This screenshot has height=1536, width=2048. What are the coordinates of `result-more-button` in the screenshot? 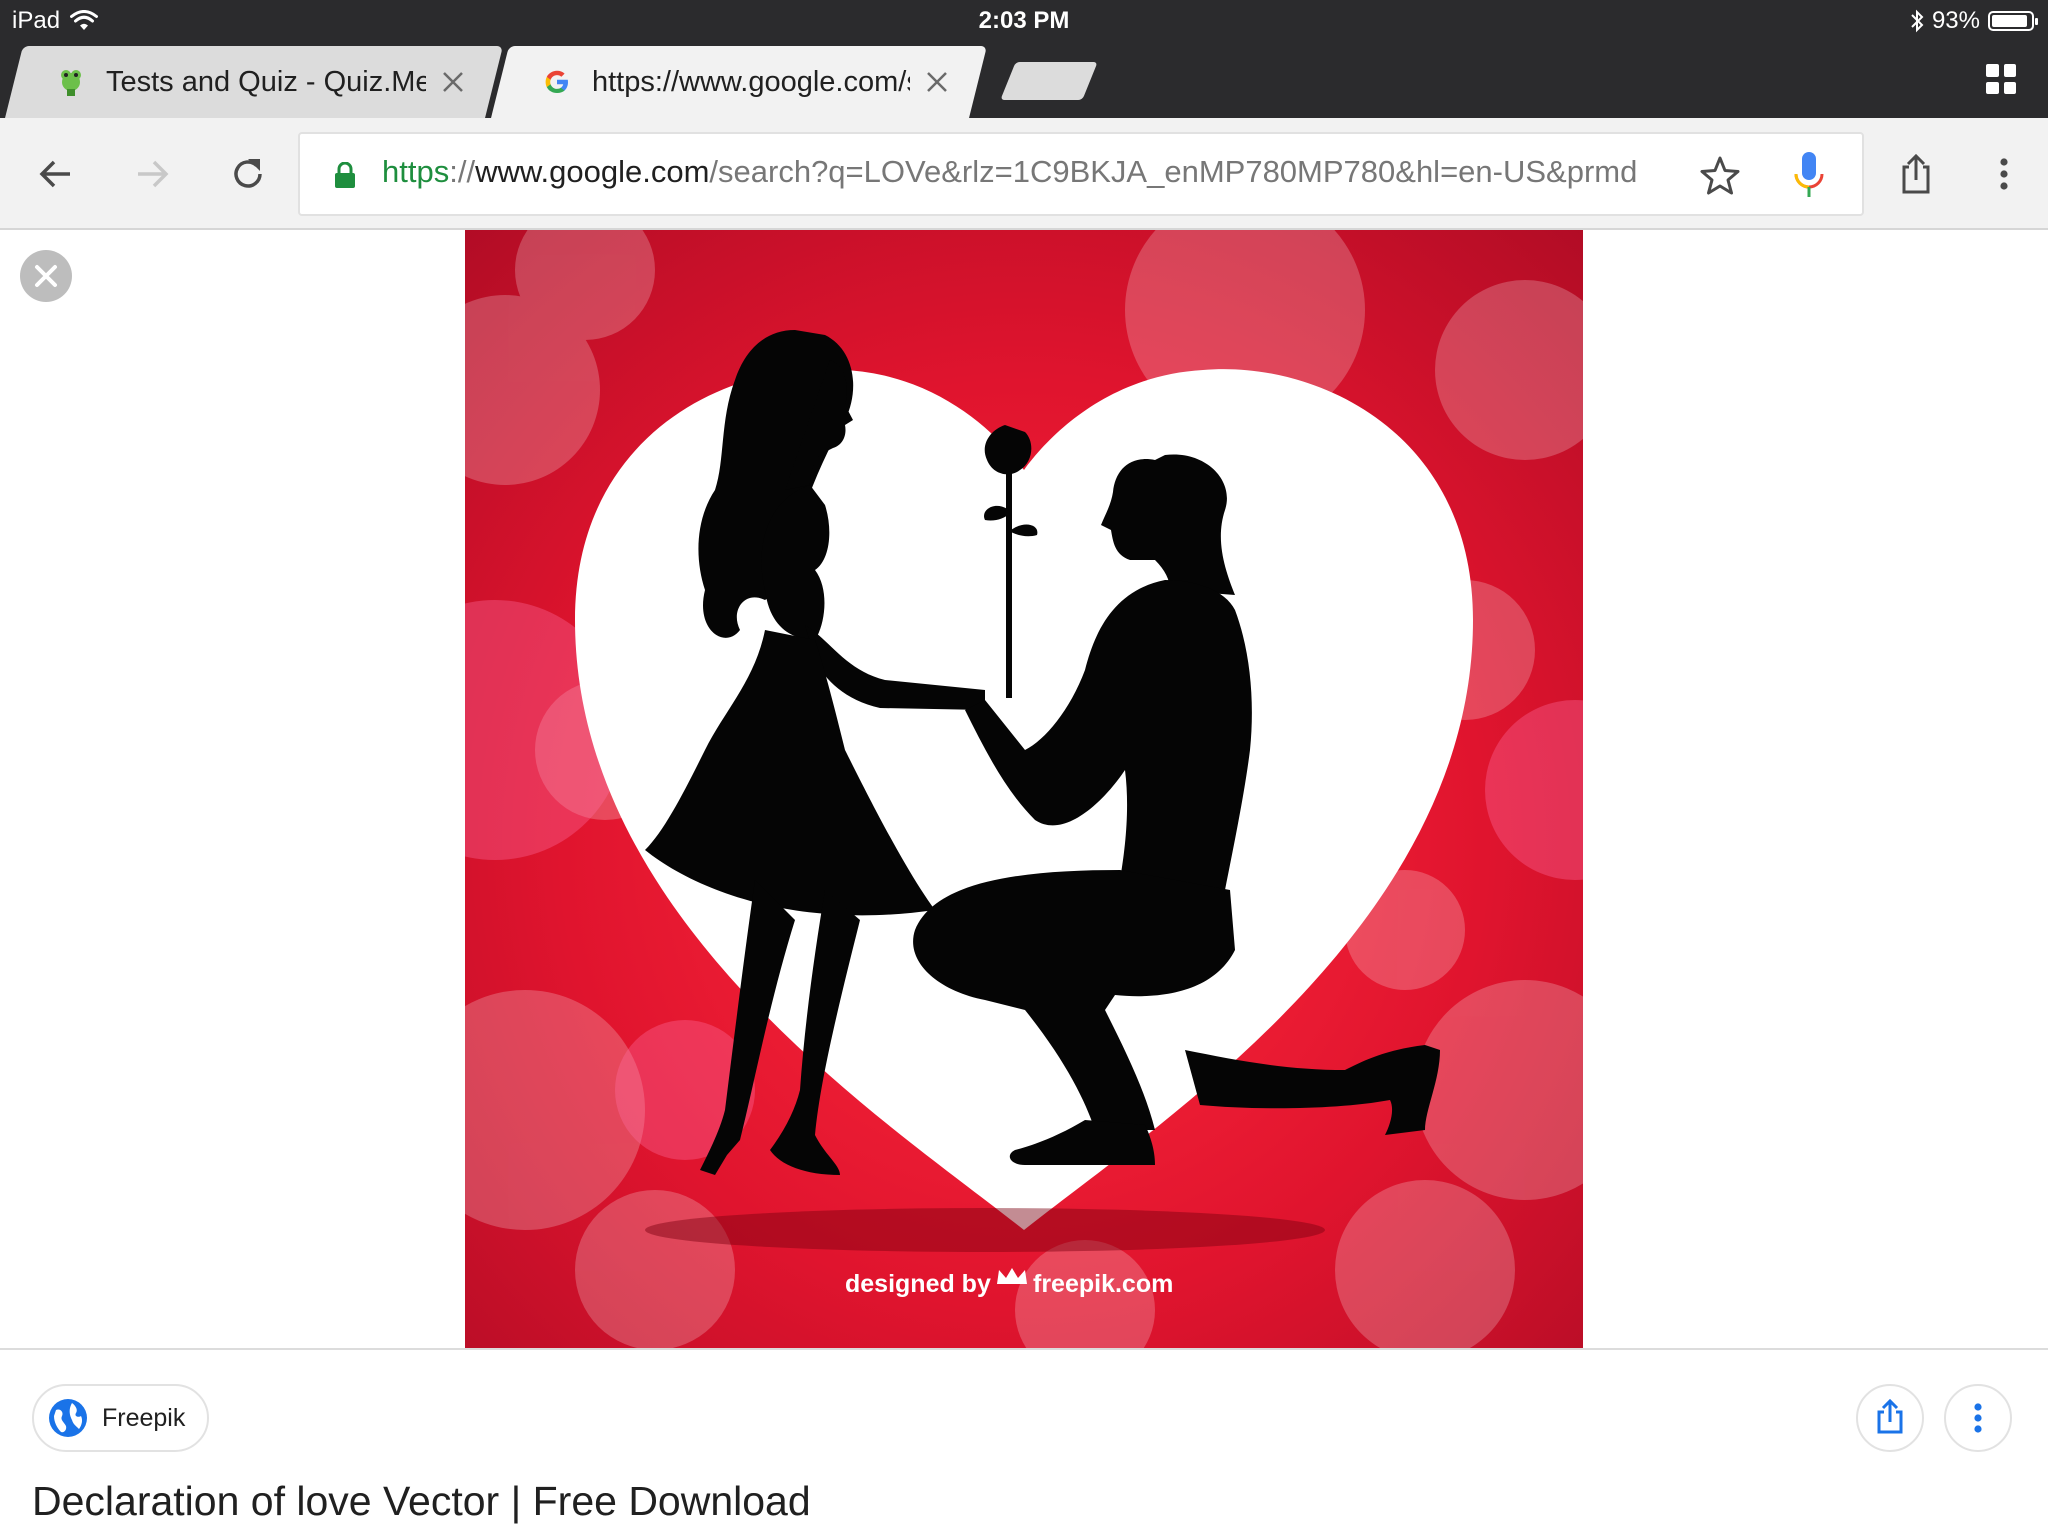 It's located at (1978, 1418).